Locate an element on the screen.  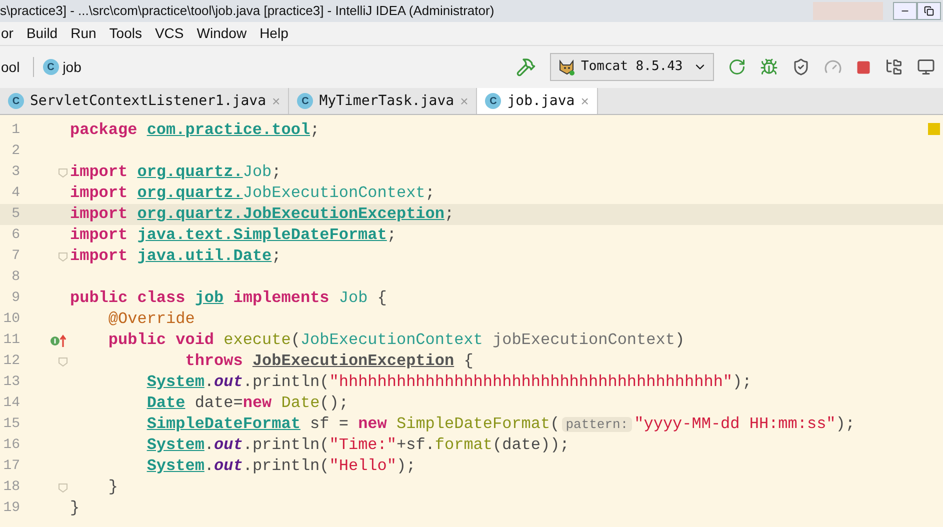
breadcrumb: job is located at coordinates (72, 67).